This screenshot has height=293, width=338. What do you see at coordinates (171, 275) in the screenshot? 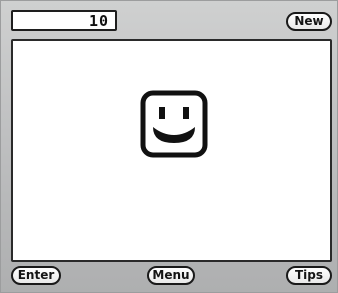
I see `menu-button: Menu` at bounding box center [171, 275].